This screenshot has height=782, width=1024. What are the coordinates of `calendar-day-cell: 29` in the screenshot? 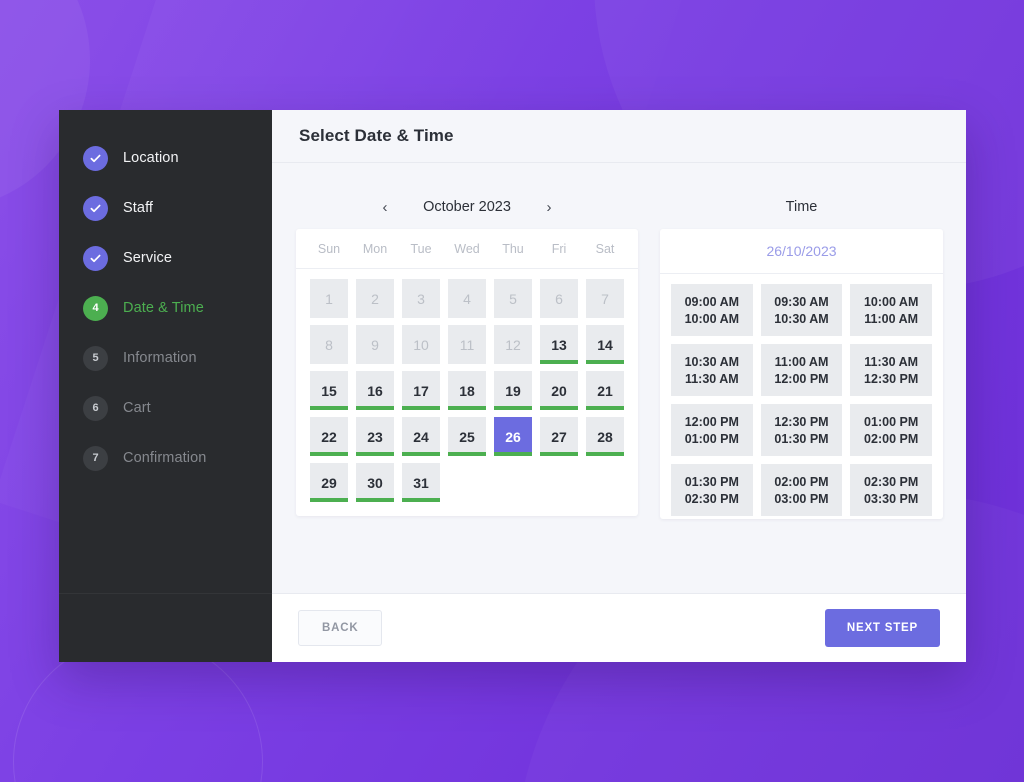 It's located at (329, 482).